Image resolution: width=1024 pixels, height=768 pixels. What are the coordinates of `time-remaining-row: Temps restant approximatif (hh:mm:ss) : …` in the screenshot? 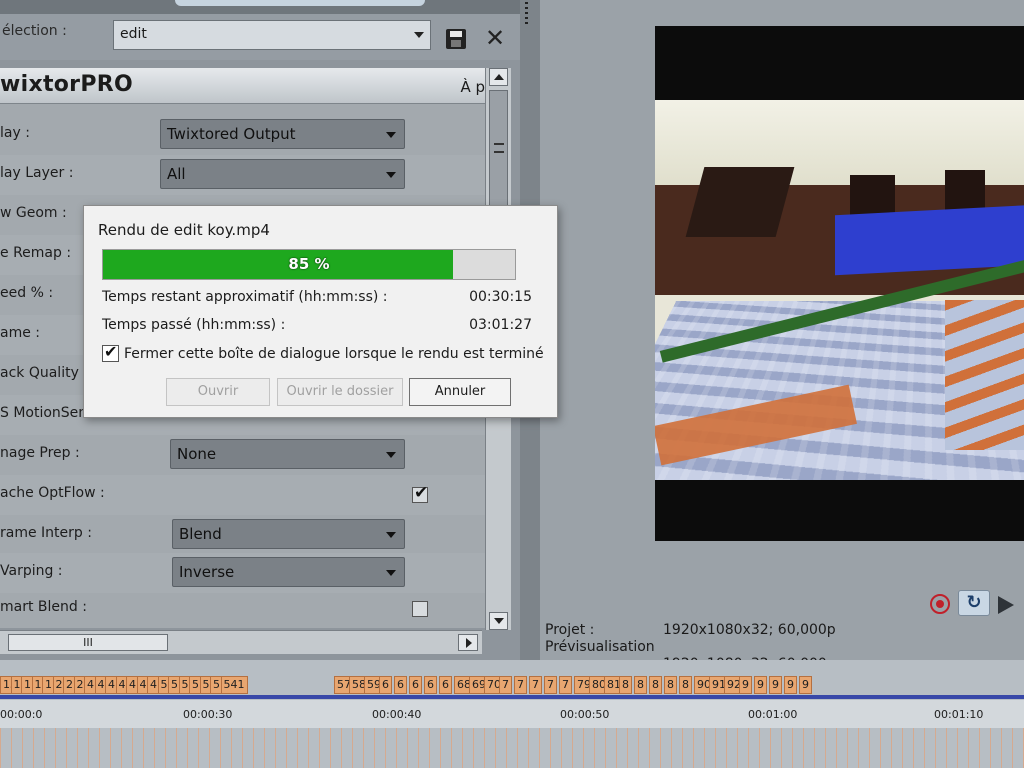 It's located at (317, 297).